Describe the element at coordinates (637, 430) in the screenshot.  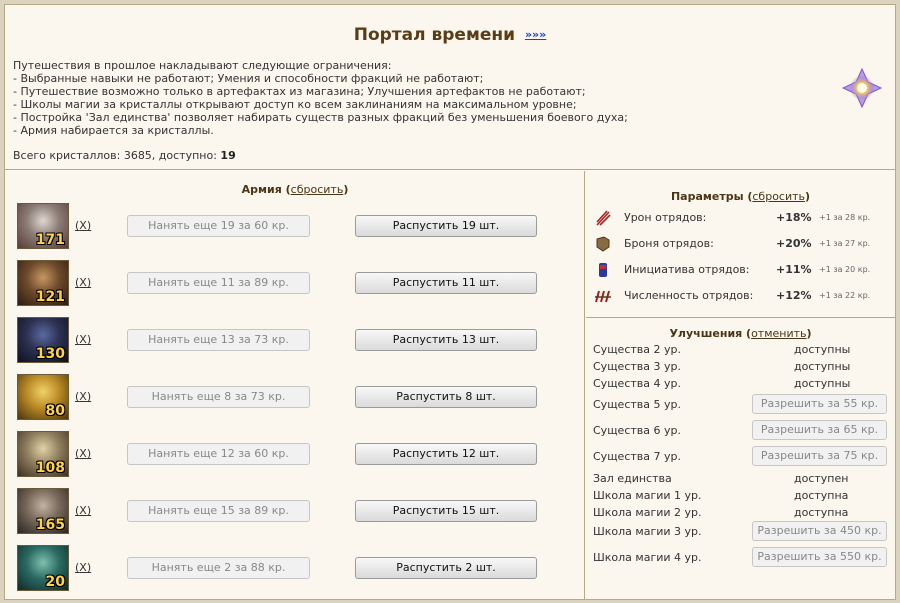
I see `upgrade-label: Существа 6 ур.` at that location.